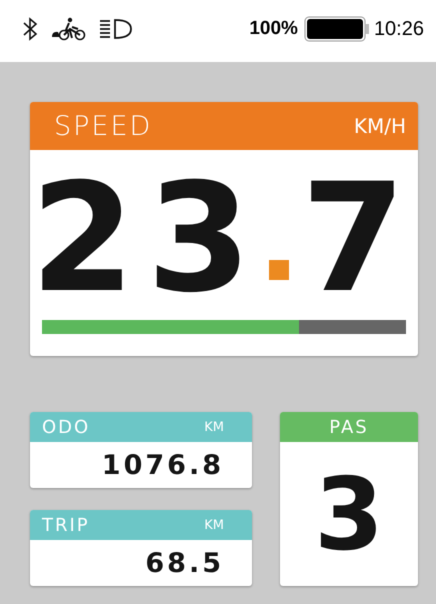  Describe the element at coordinates (359, 239) in the screenshot. I see `speed-decimal: 7` at that location.